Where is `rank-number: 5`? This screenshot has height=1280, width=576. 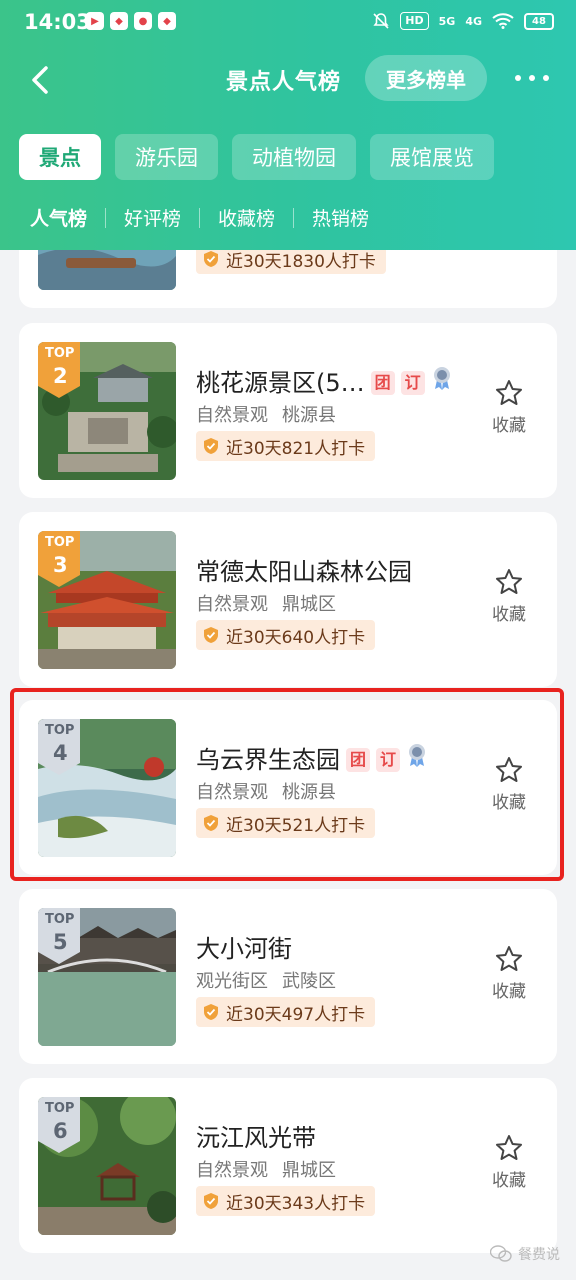 rank-number: 5 is located at coordinates (60, 942).